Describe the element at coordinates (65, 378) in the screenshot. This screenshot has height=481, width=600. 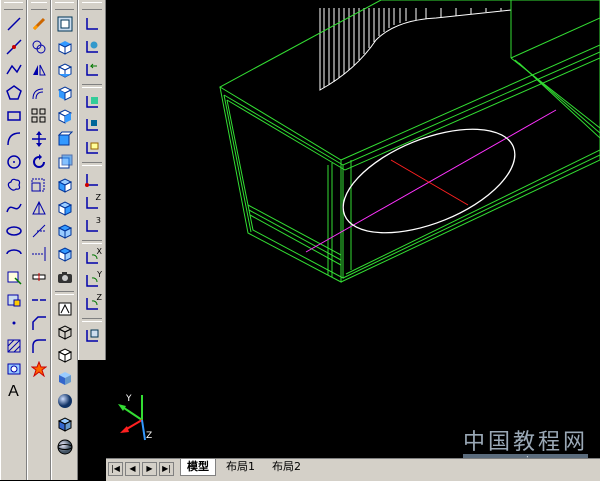
I see `flat-shaded-icon` at that location.